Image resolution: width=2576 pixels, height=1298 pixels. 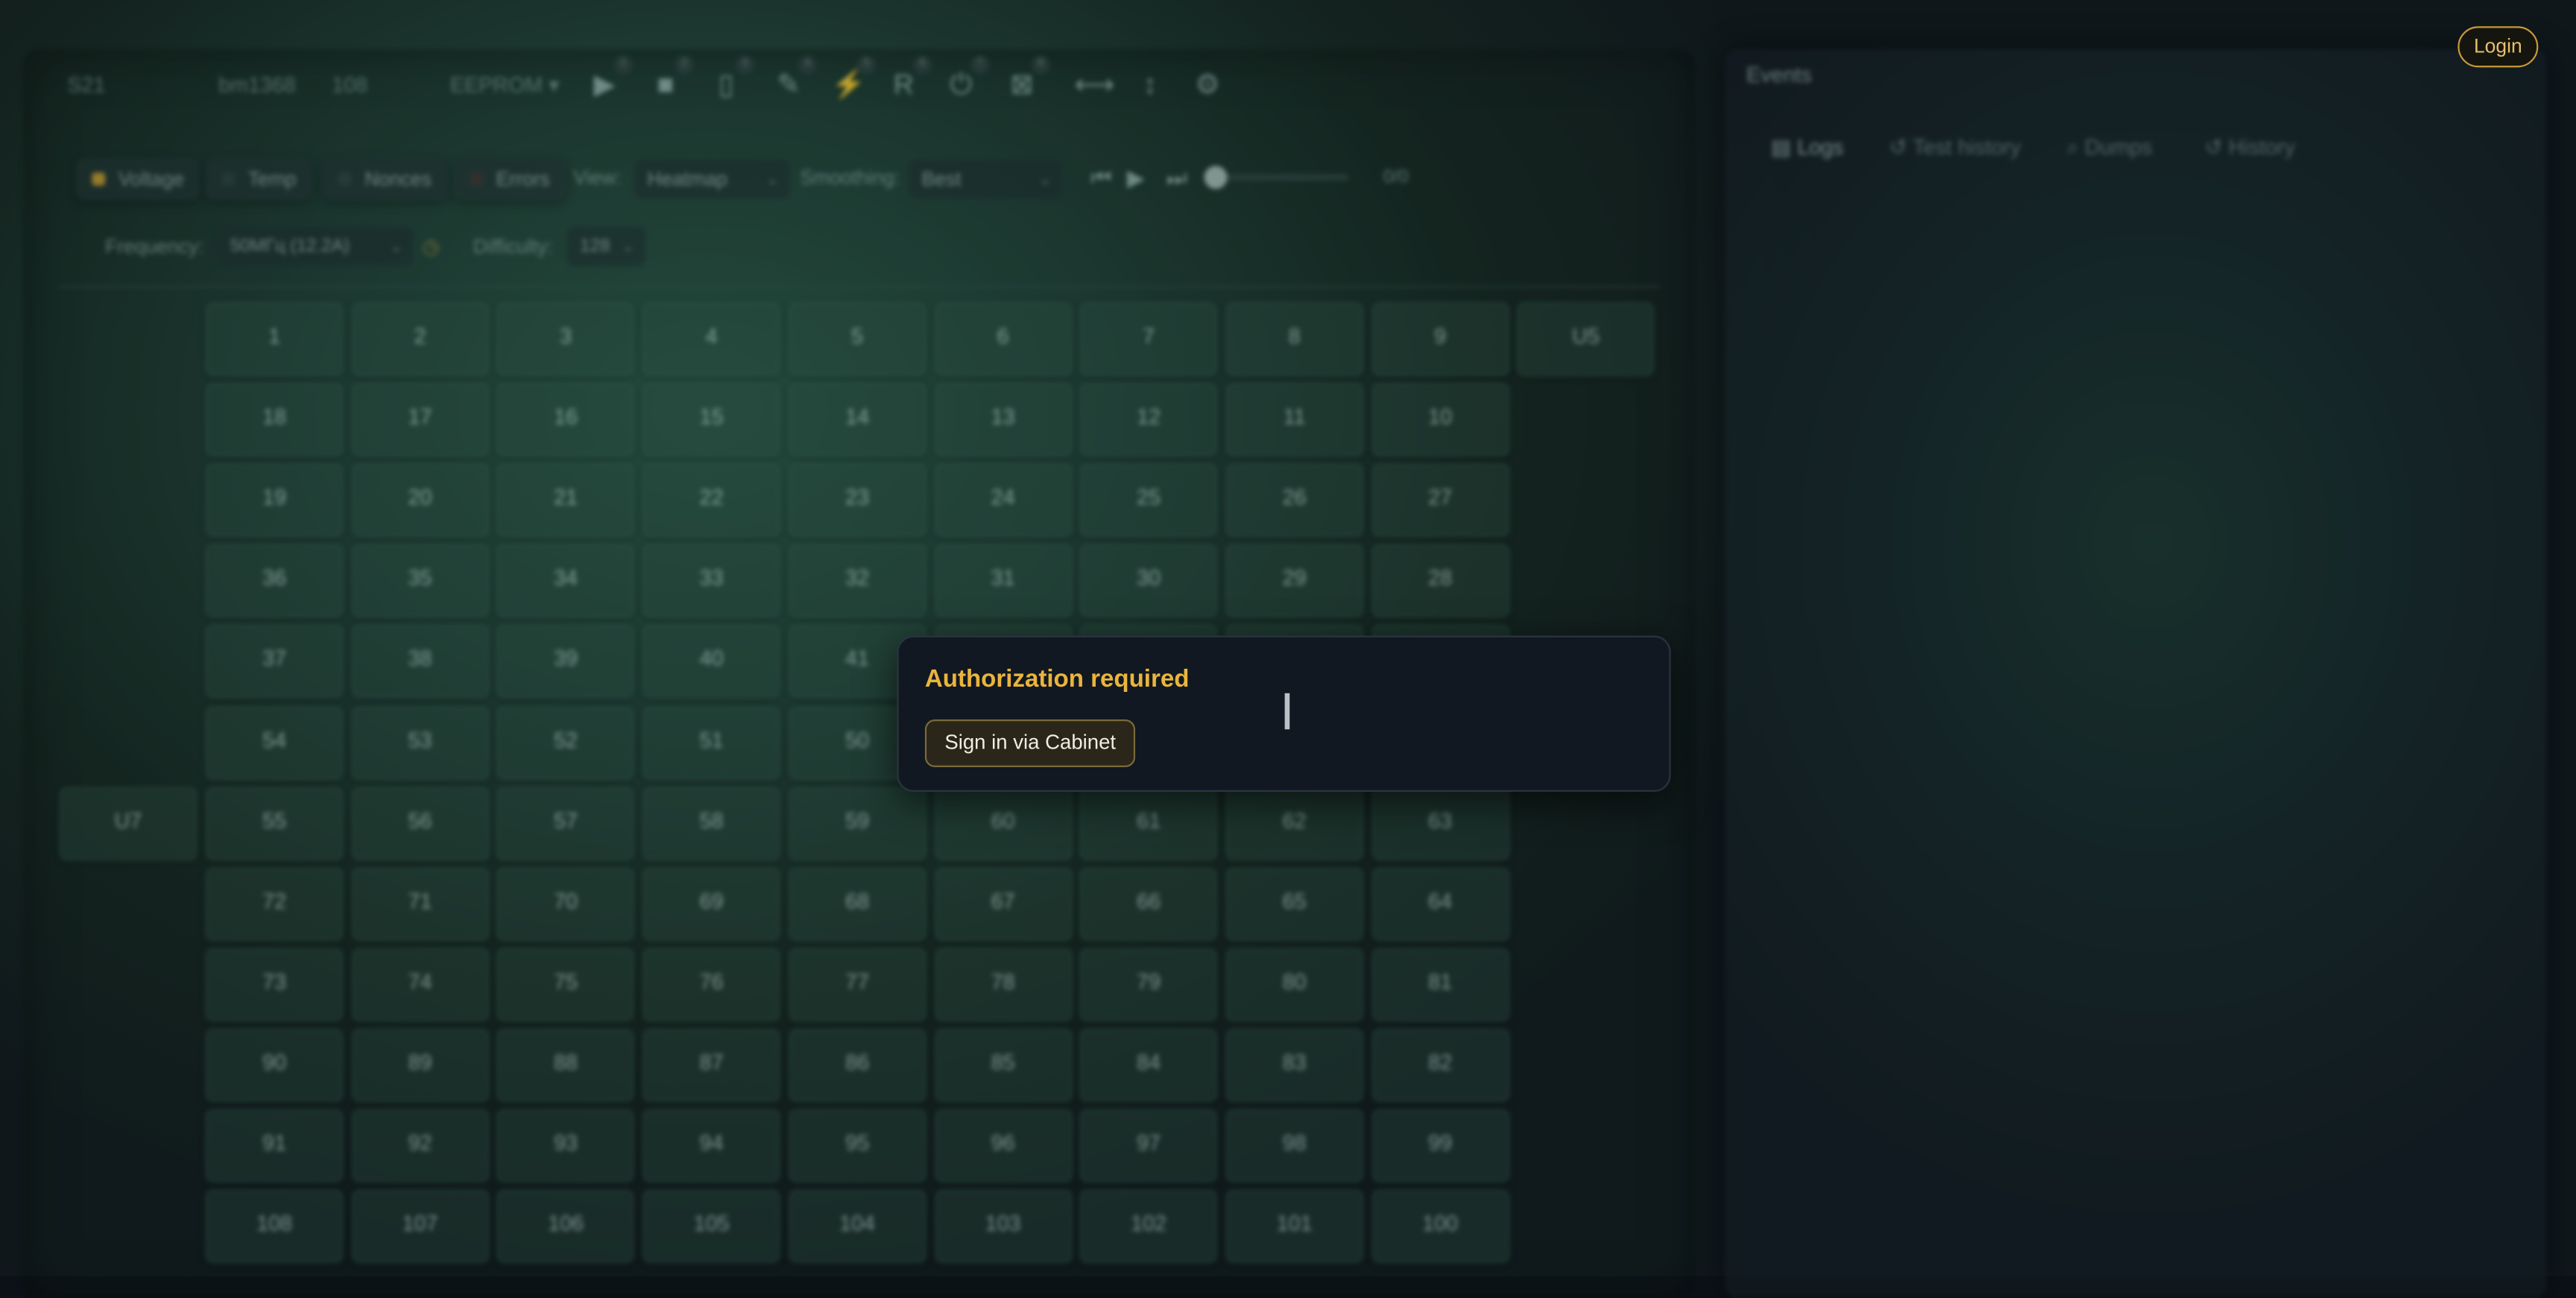 I want to click on chip-cell: 24, so click(x=1003, y=500).